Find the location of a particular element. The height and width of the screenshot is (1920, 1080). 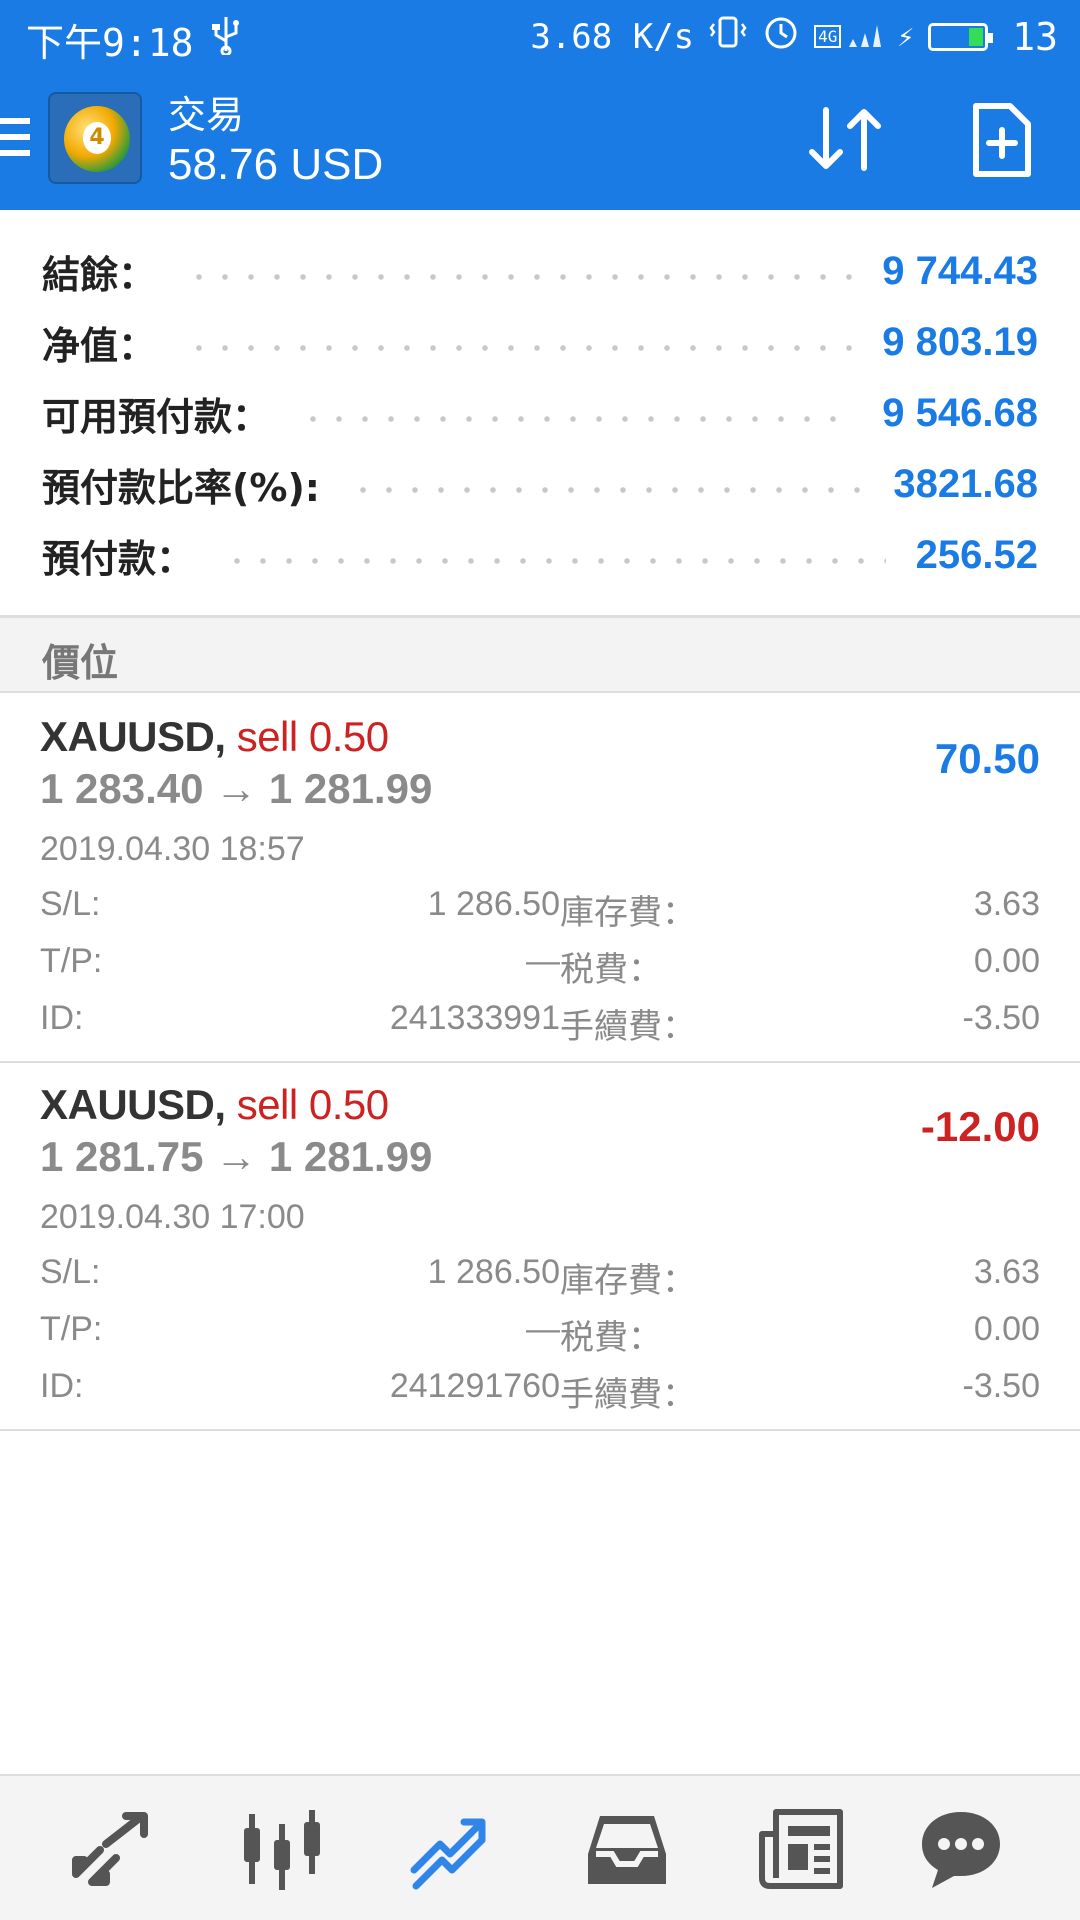

summary-label: 可用預付款： is located at coordinates (156, 416).